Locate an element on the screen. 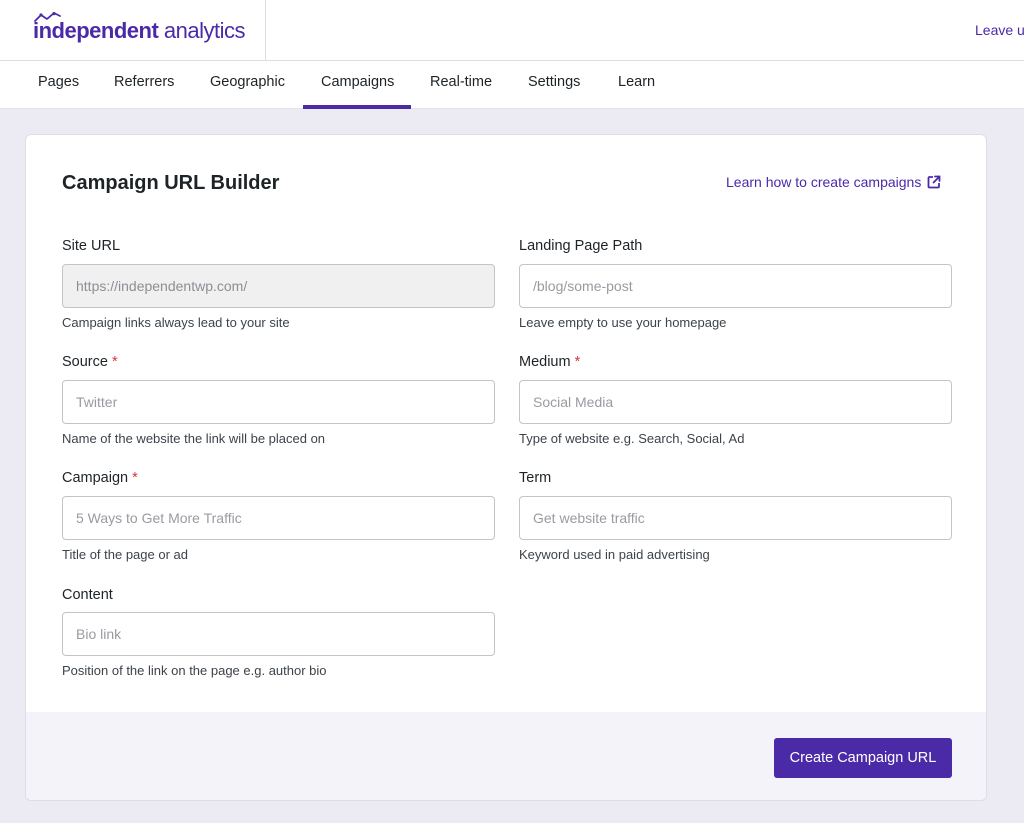 The width and height of the screenshot is (1024, 823). term-help: Keyword used in paid advertising is located at coordinates (614, 554).